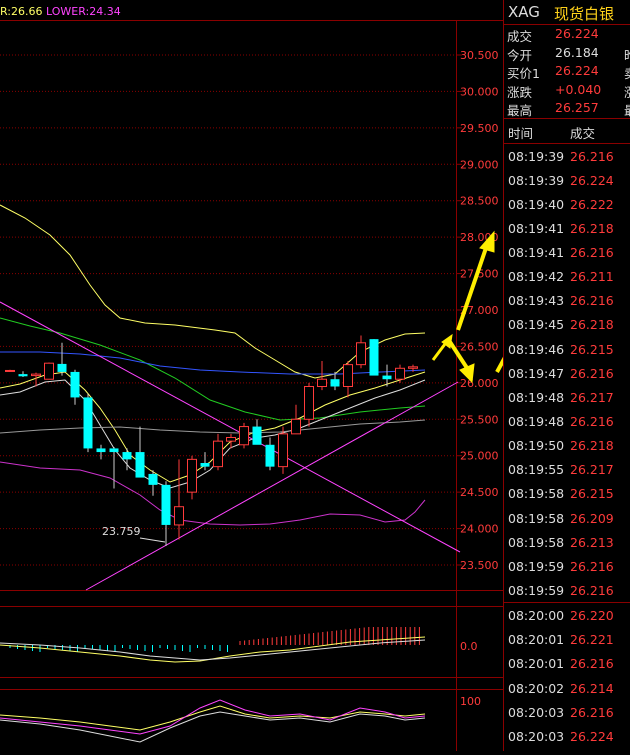 This screenshot has height=755, width=630. I want to click on quote-header: XAG 现货白银, so click(567, 12).